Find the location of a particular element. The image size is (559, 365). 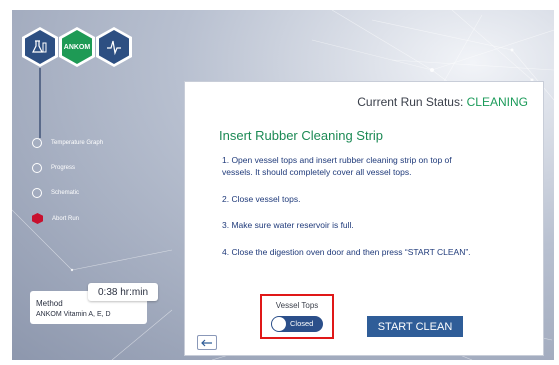

sidebar-item-abort-run: Abort Run is located at coordinates (55, 218).